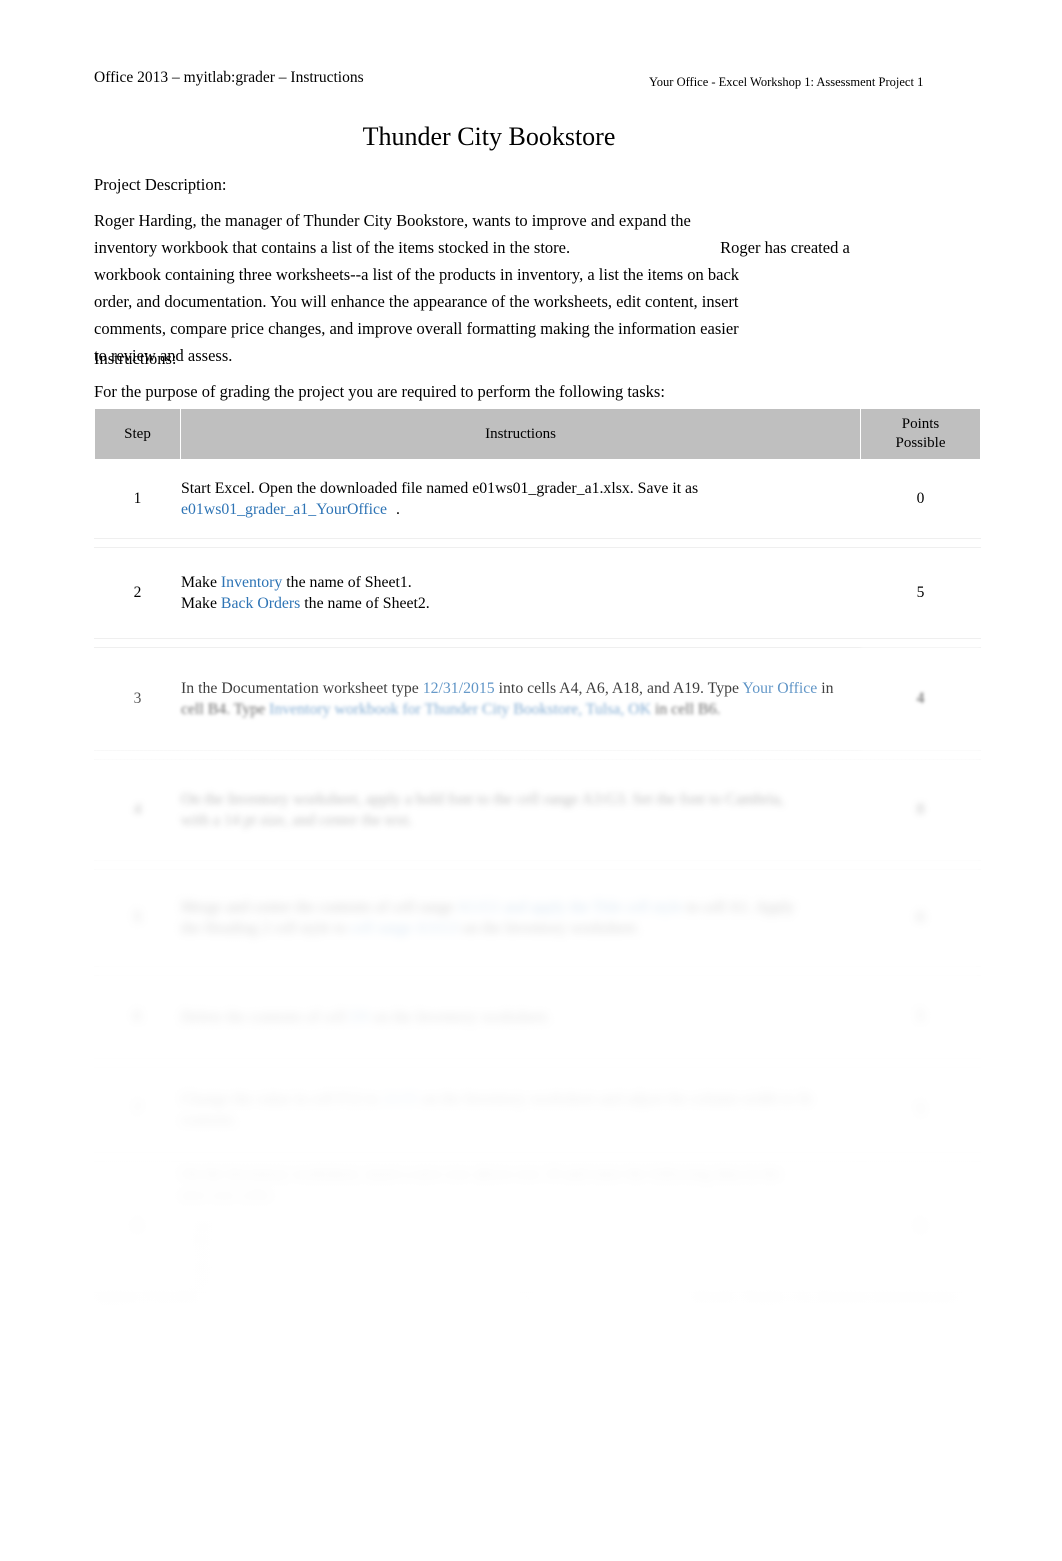  Describe the element at coordinates (458, 688) in the screenshot. I see `instruction-highlight-run: 12/31/2015` at that location.